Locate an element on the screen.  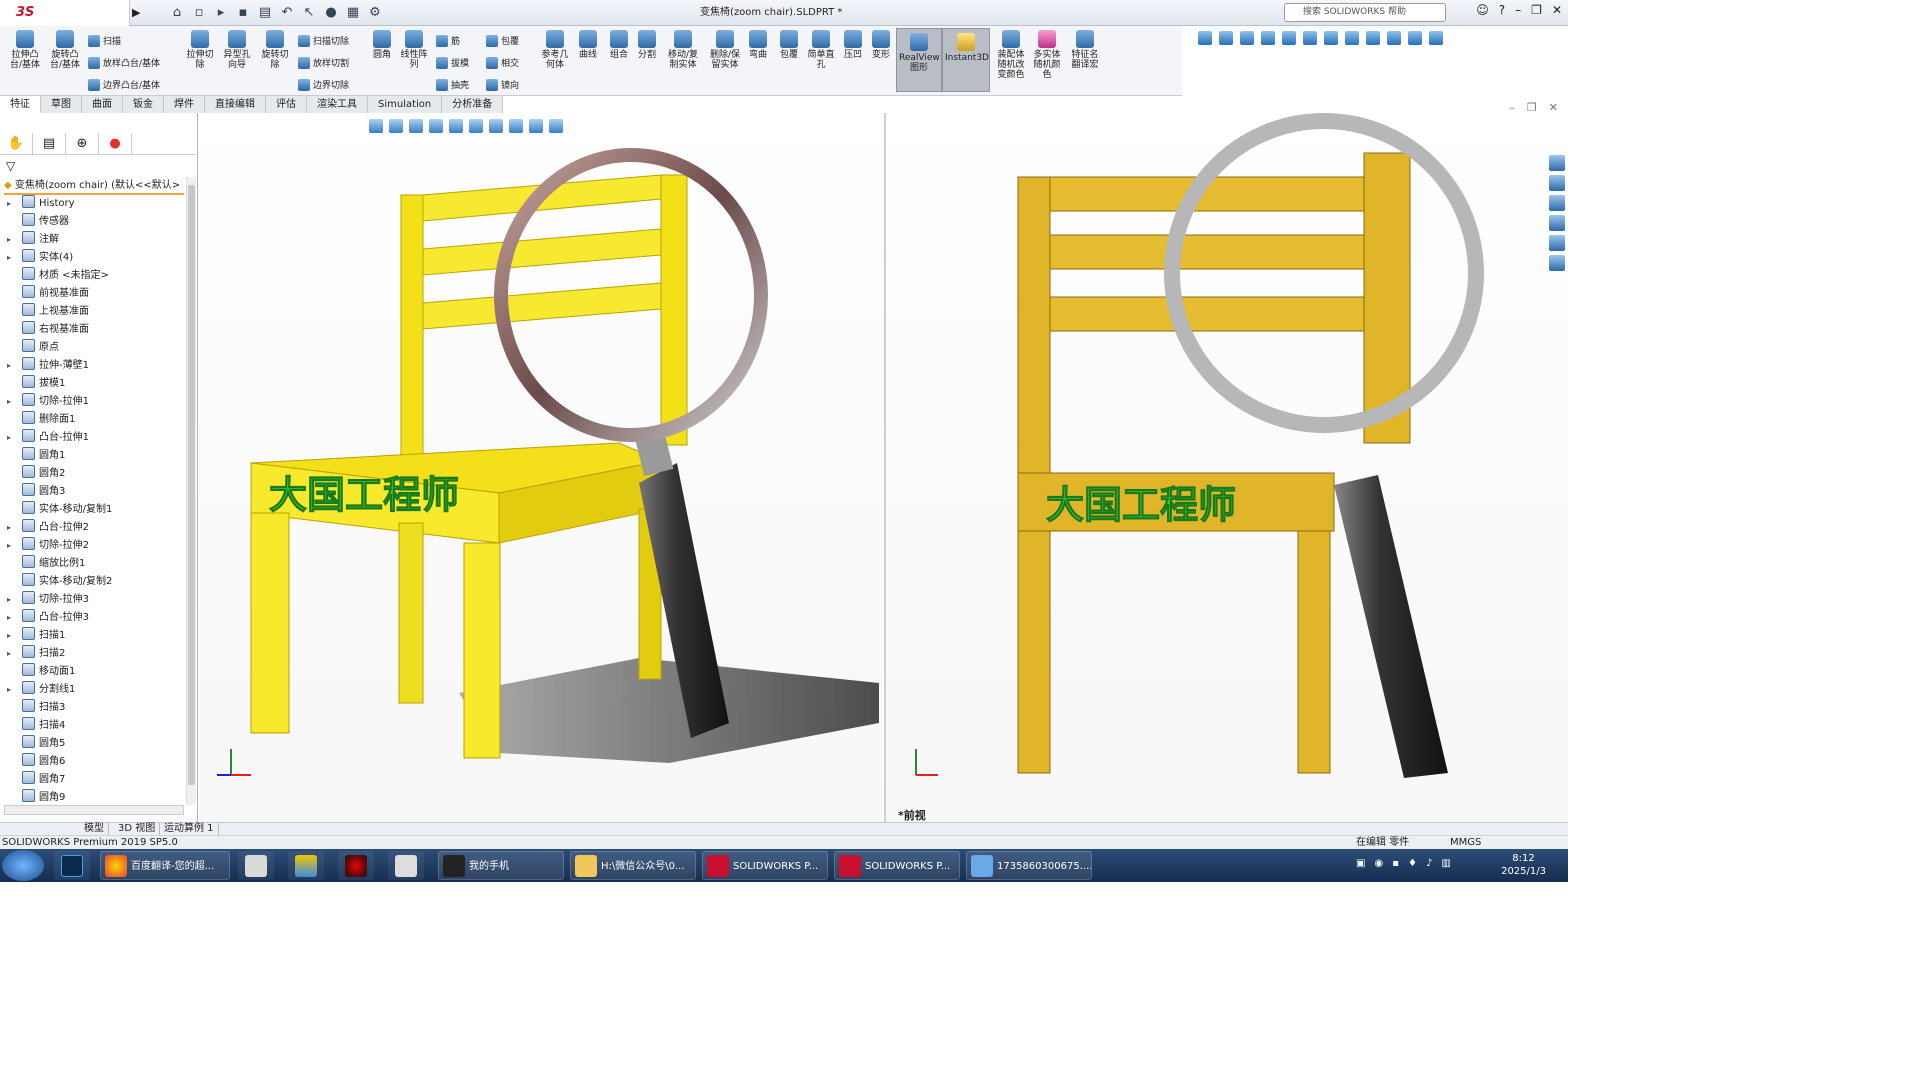
assembly-random-color-button: 装配体随机改变颜色 is located at coordinates (1011, 55).